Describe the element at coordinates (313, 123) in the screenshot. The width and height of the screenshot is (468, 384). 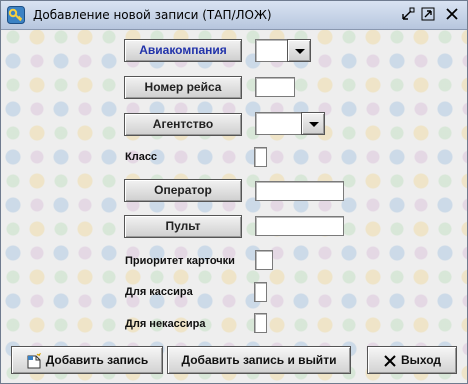
I see `agency-dropdown-button` at that location.